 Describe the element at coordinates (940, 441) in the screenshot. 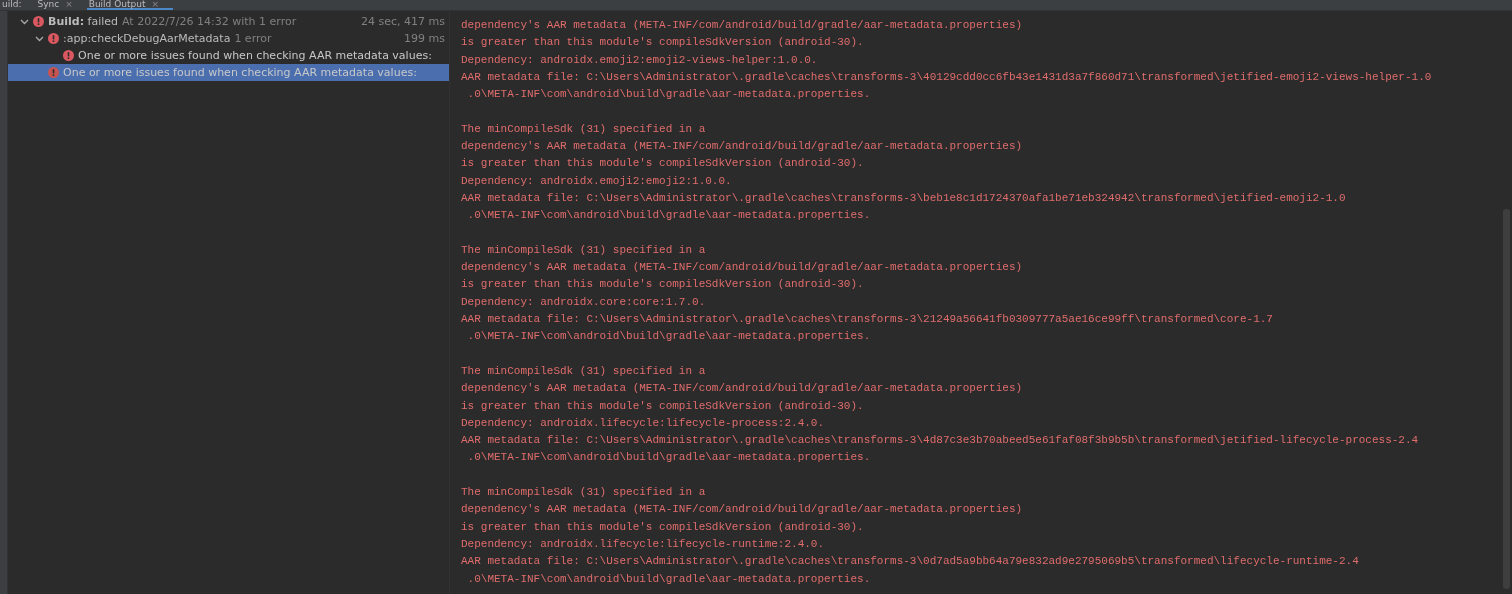

I see `console-line: AAR metadata file: C:\Users\Administrator\.gradle\caches\transforms-3\4d87c3e3b70abeed5e61faf08f3b9b5b\transformed\jetified-lifecycle-process-2.4` at that location.